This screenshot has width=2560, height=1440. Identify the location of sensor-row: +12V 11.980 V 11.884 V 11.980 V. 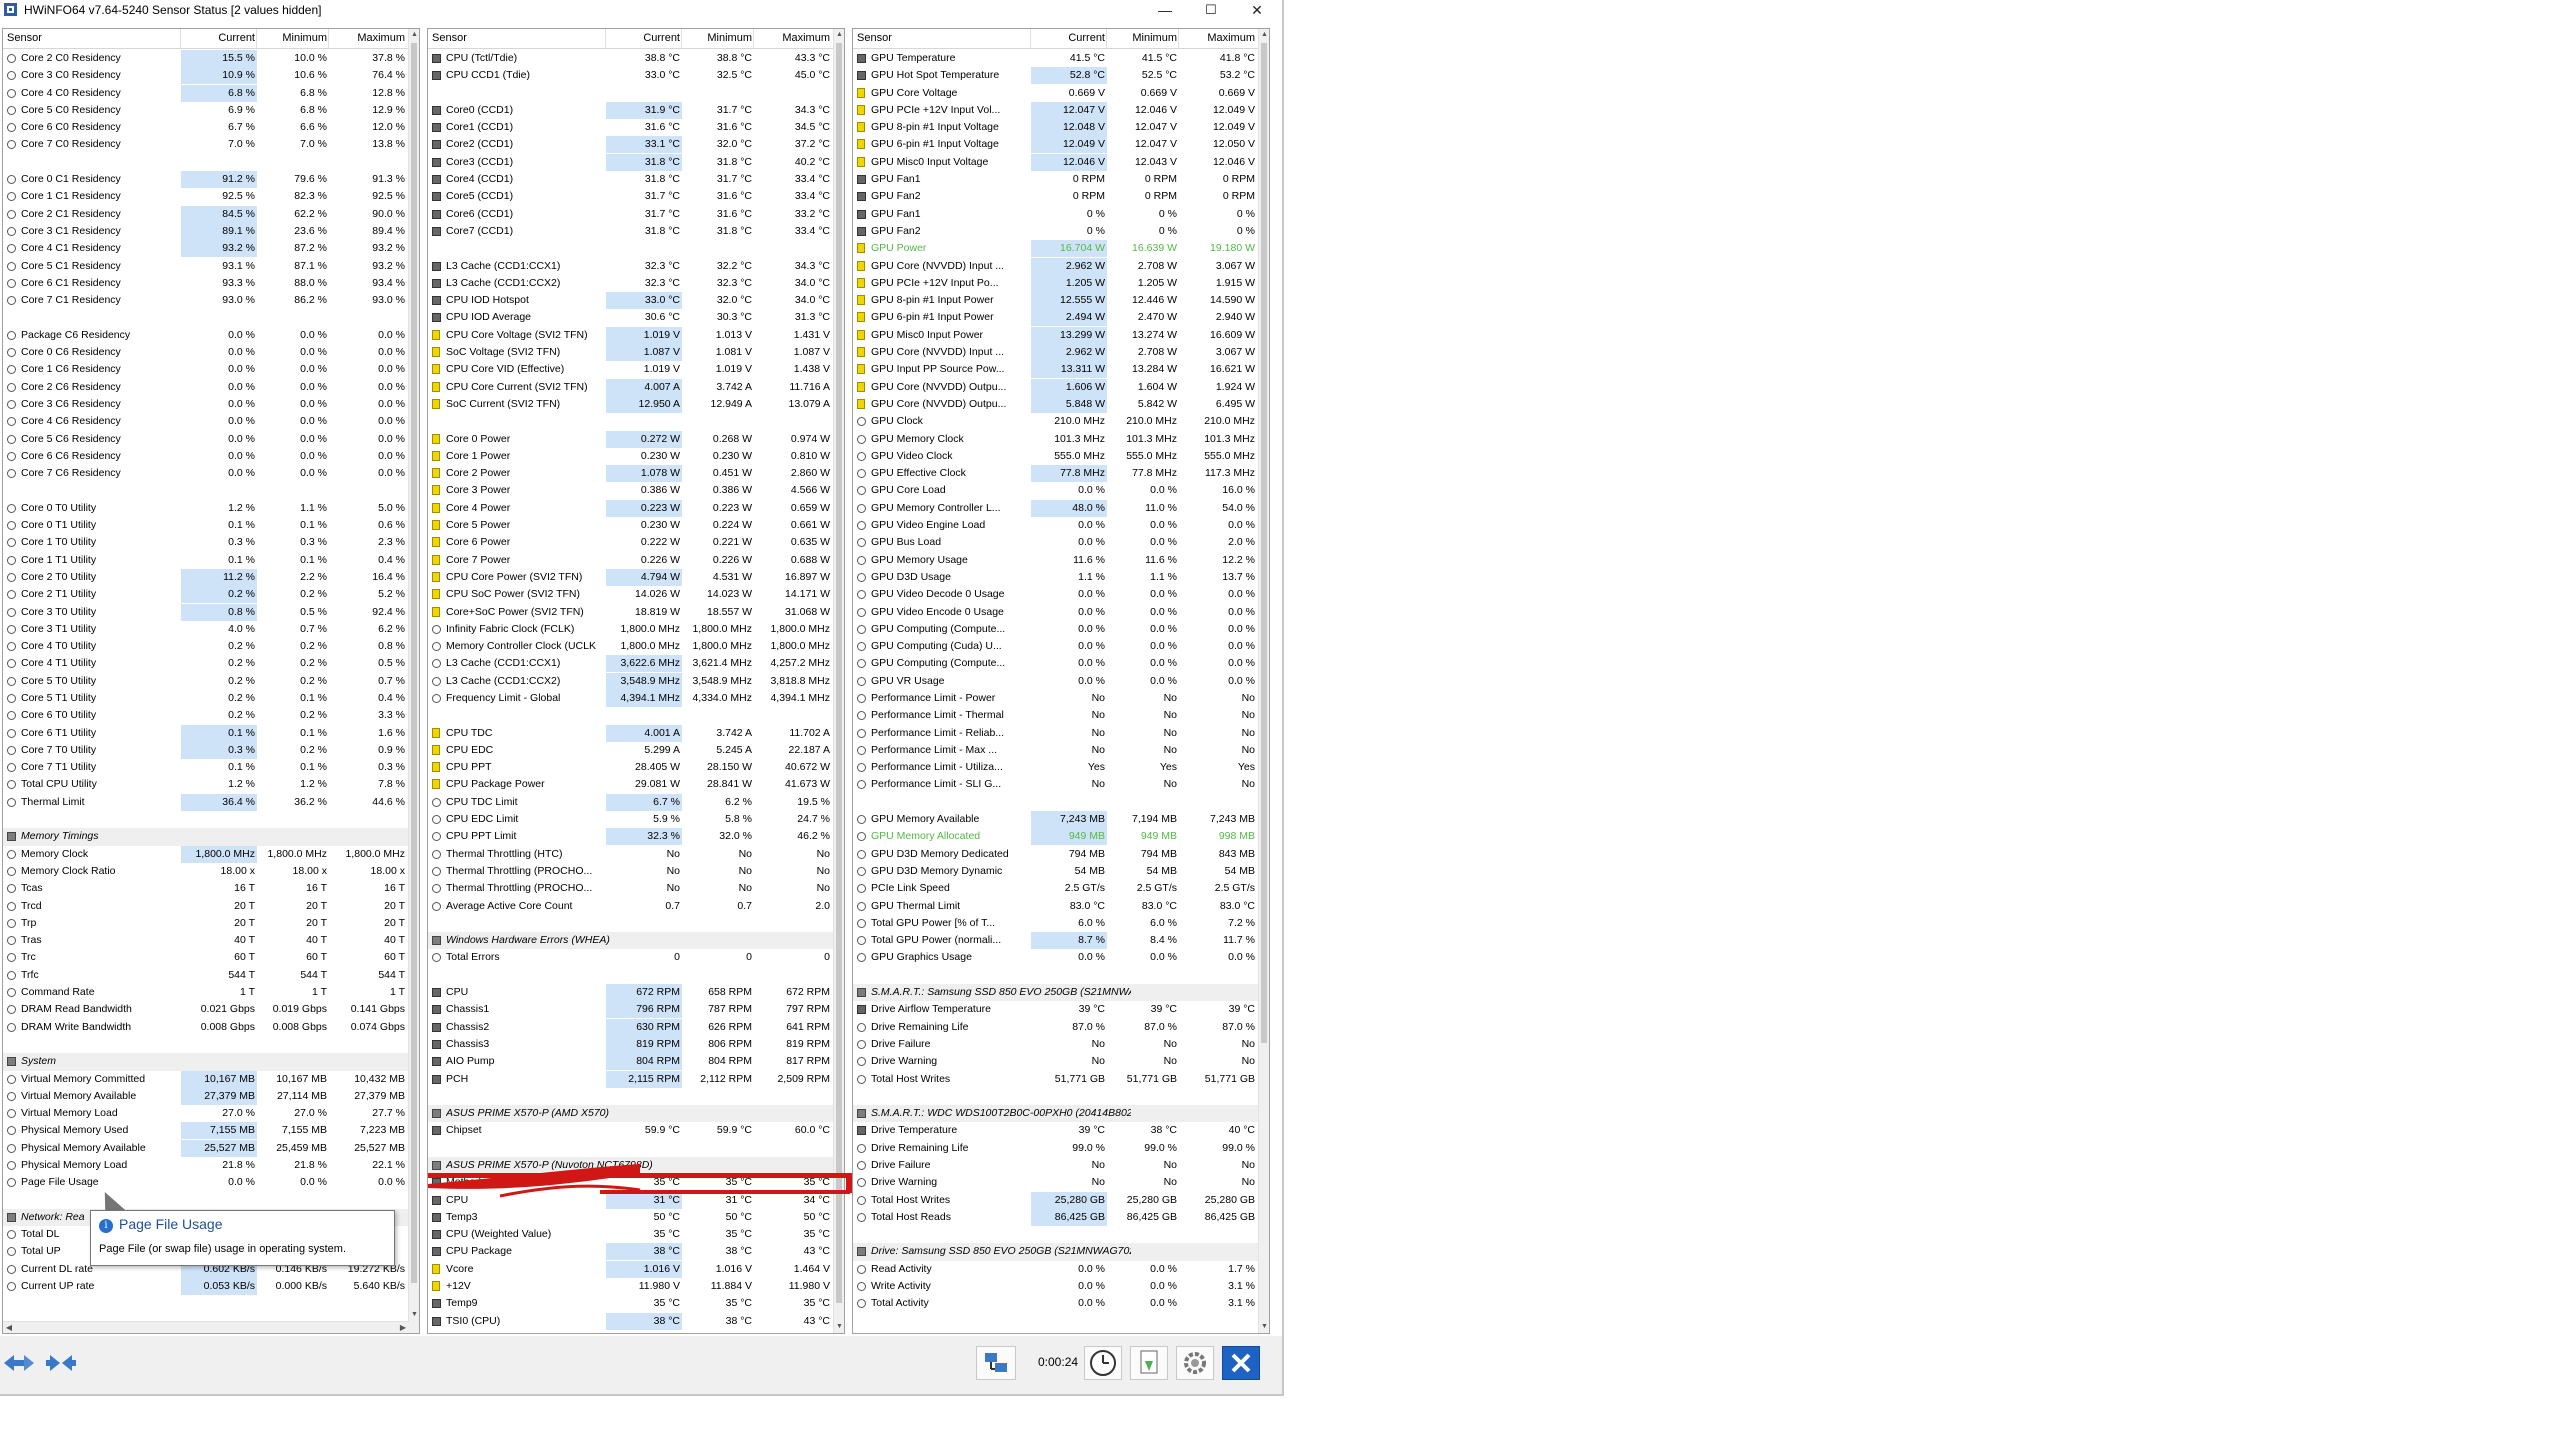
(631, 1286).